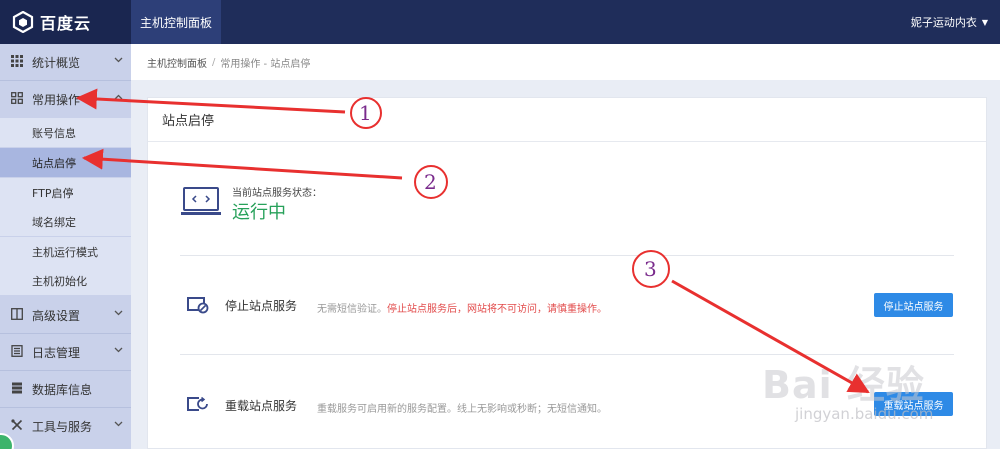 This screenshot has height=449, width=1000. Describe the element at coordinates (65, 280) in the screenshot. I see `sidebar-subitem-host-init: 主机初始化` at that location.